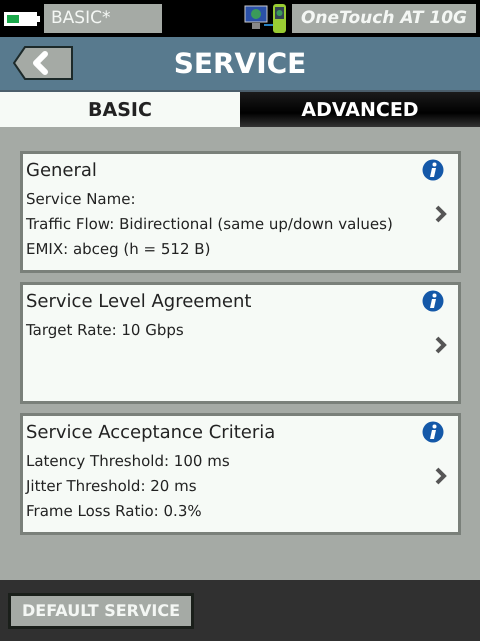  What do you see at coordinates (120, 109) in the screenshot?
I see `tab: BASIC` at bounding box center [120, 109].